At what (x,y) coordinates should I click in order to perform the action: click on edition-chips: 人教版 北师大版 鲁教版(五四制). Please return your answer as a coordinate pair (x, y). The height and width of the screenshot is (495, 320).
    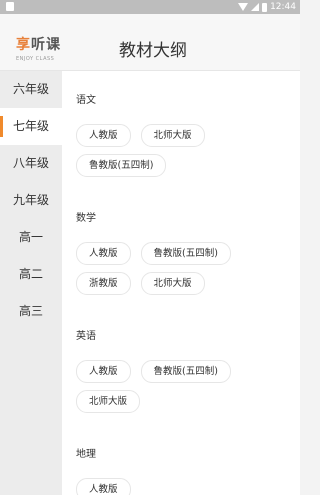
    Looking at the image, I should click on (188, 150).